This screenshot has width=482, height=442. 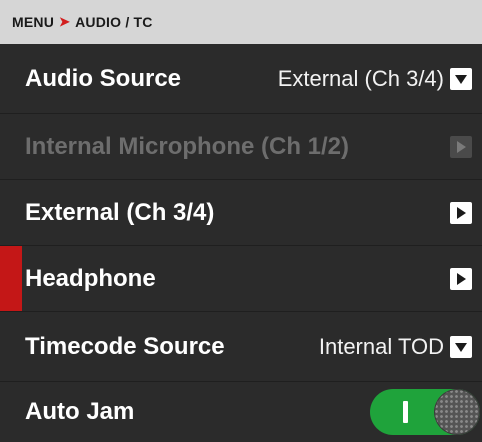 What do you see at coordinates (125, 346) in the screenshot?
I see `timecode-source-label: Timecode Source` at bounding box center [125, 346].